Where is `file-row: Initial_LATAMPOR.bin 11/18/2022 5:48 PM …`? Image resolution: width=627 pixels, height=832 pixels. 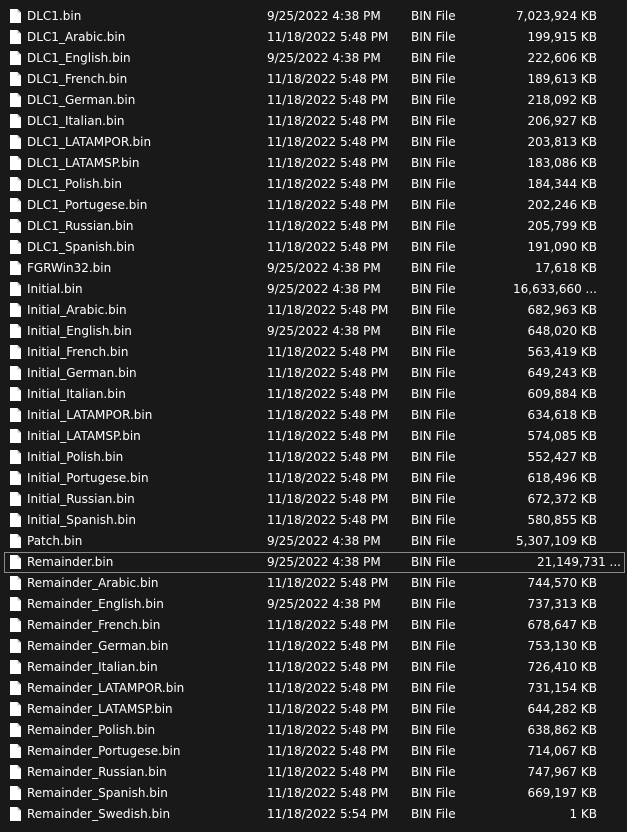
file-row: Initial_LATAMPOR.bin 11/18/2022 5:48 PM … is located at coordinates (313, 415).